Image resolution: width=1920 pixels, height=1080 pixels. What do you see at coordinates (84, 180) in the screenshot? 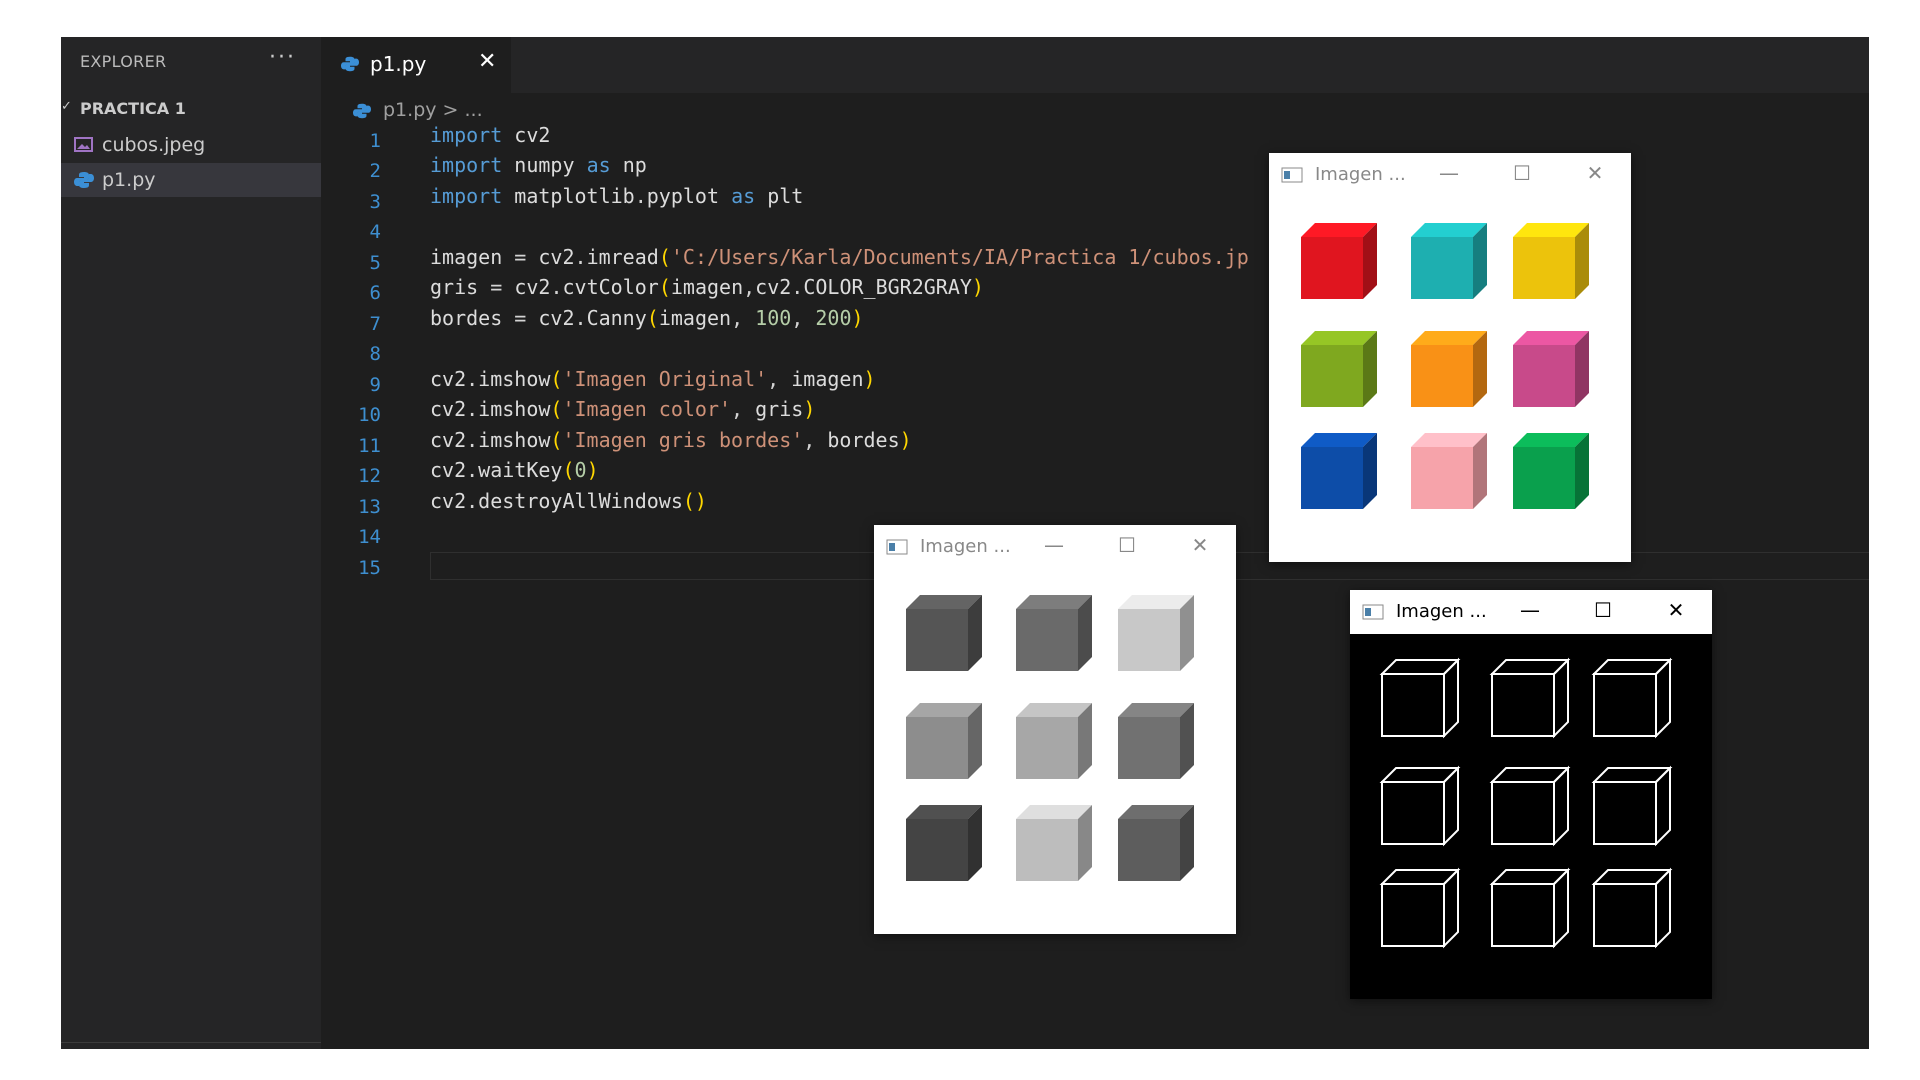
I see `python-file-icon` at bounding box center [84, 180].